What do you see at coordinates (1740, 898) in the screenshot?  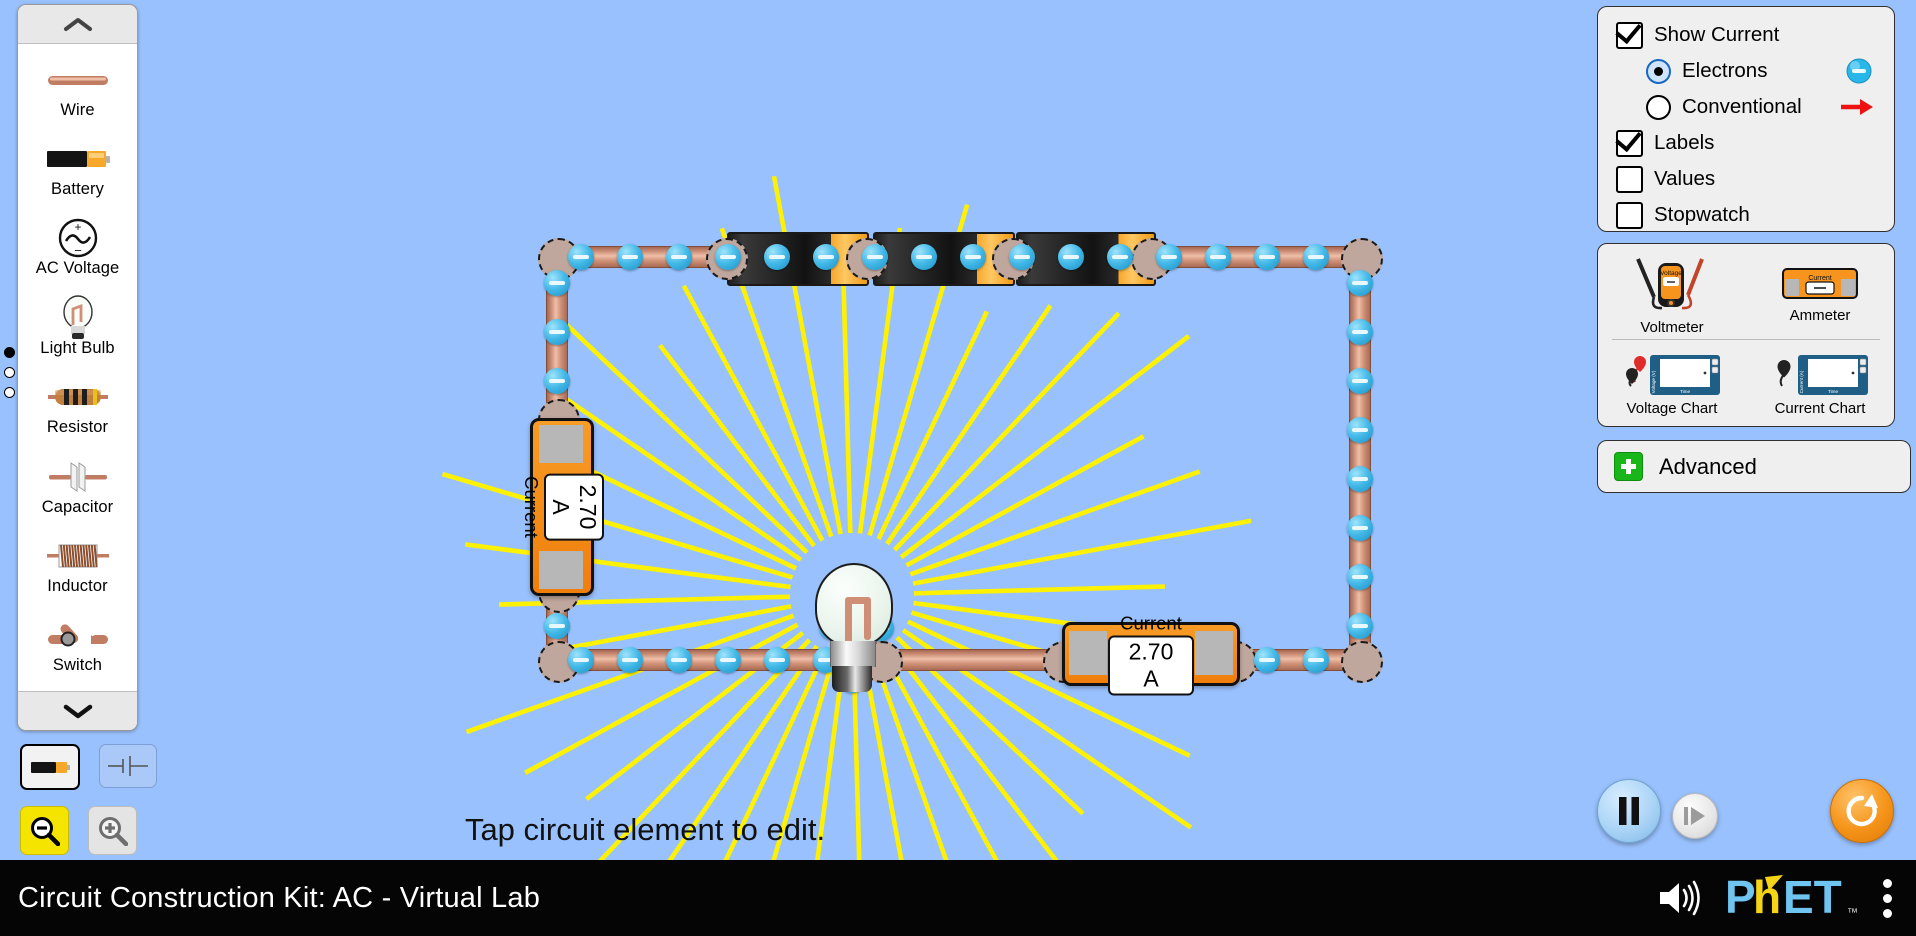 I see `svg-text: P` at bounding box center [1740, 898].